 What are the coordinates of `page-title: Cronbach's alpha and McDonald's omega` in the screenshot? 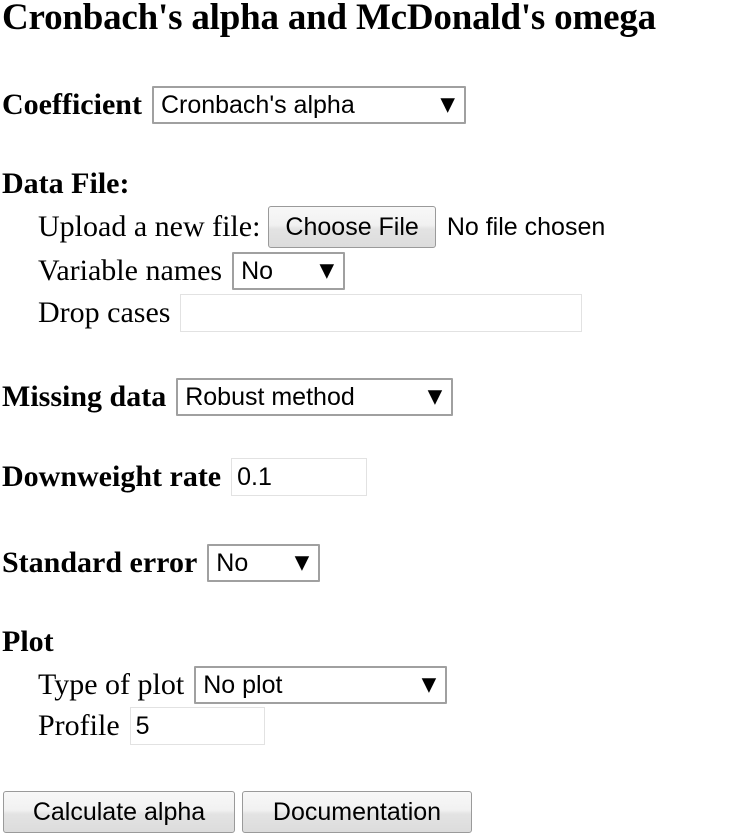 It's located at (329, 19).